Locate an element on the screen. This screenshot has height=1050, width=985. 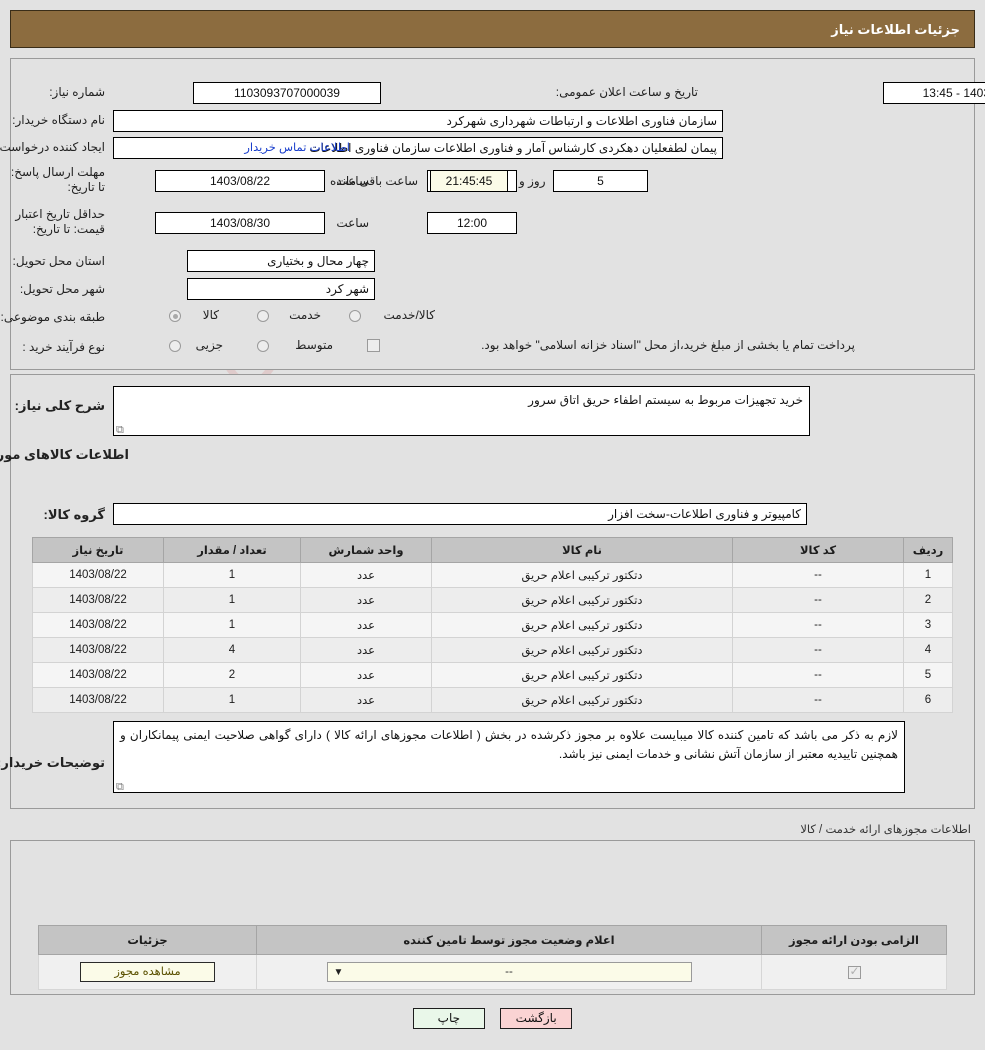
price-validity-date: 1403/08/30 is located at coordinates (240, 223).